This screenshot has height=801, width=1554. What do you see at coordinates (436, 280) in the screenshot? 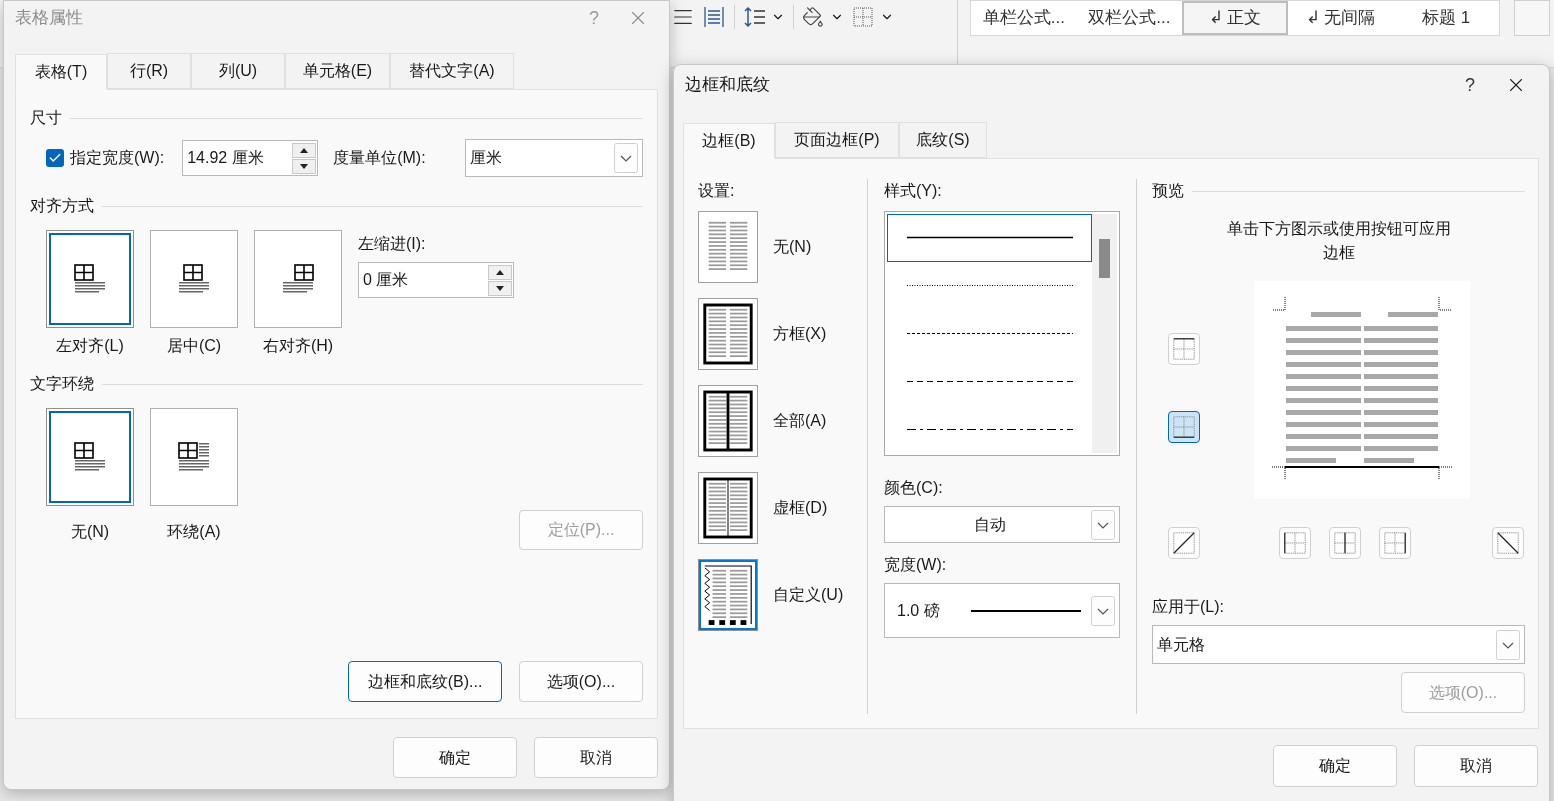
I see `indent-spin-field: 0 厘米` at bounding box center [436, 280].